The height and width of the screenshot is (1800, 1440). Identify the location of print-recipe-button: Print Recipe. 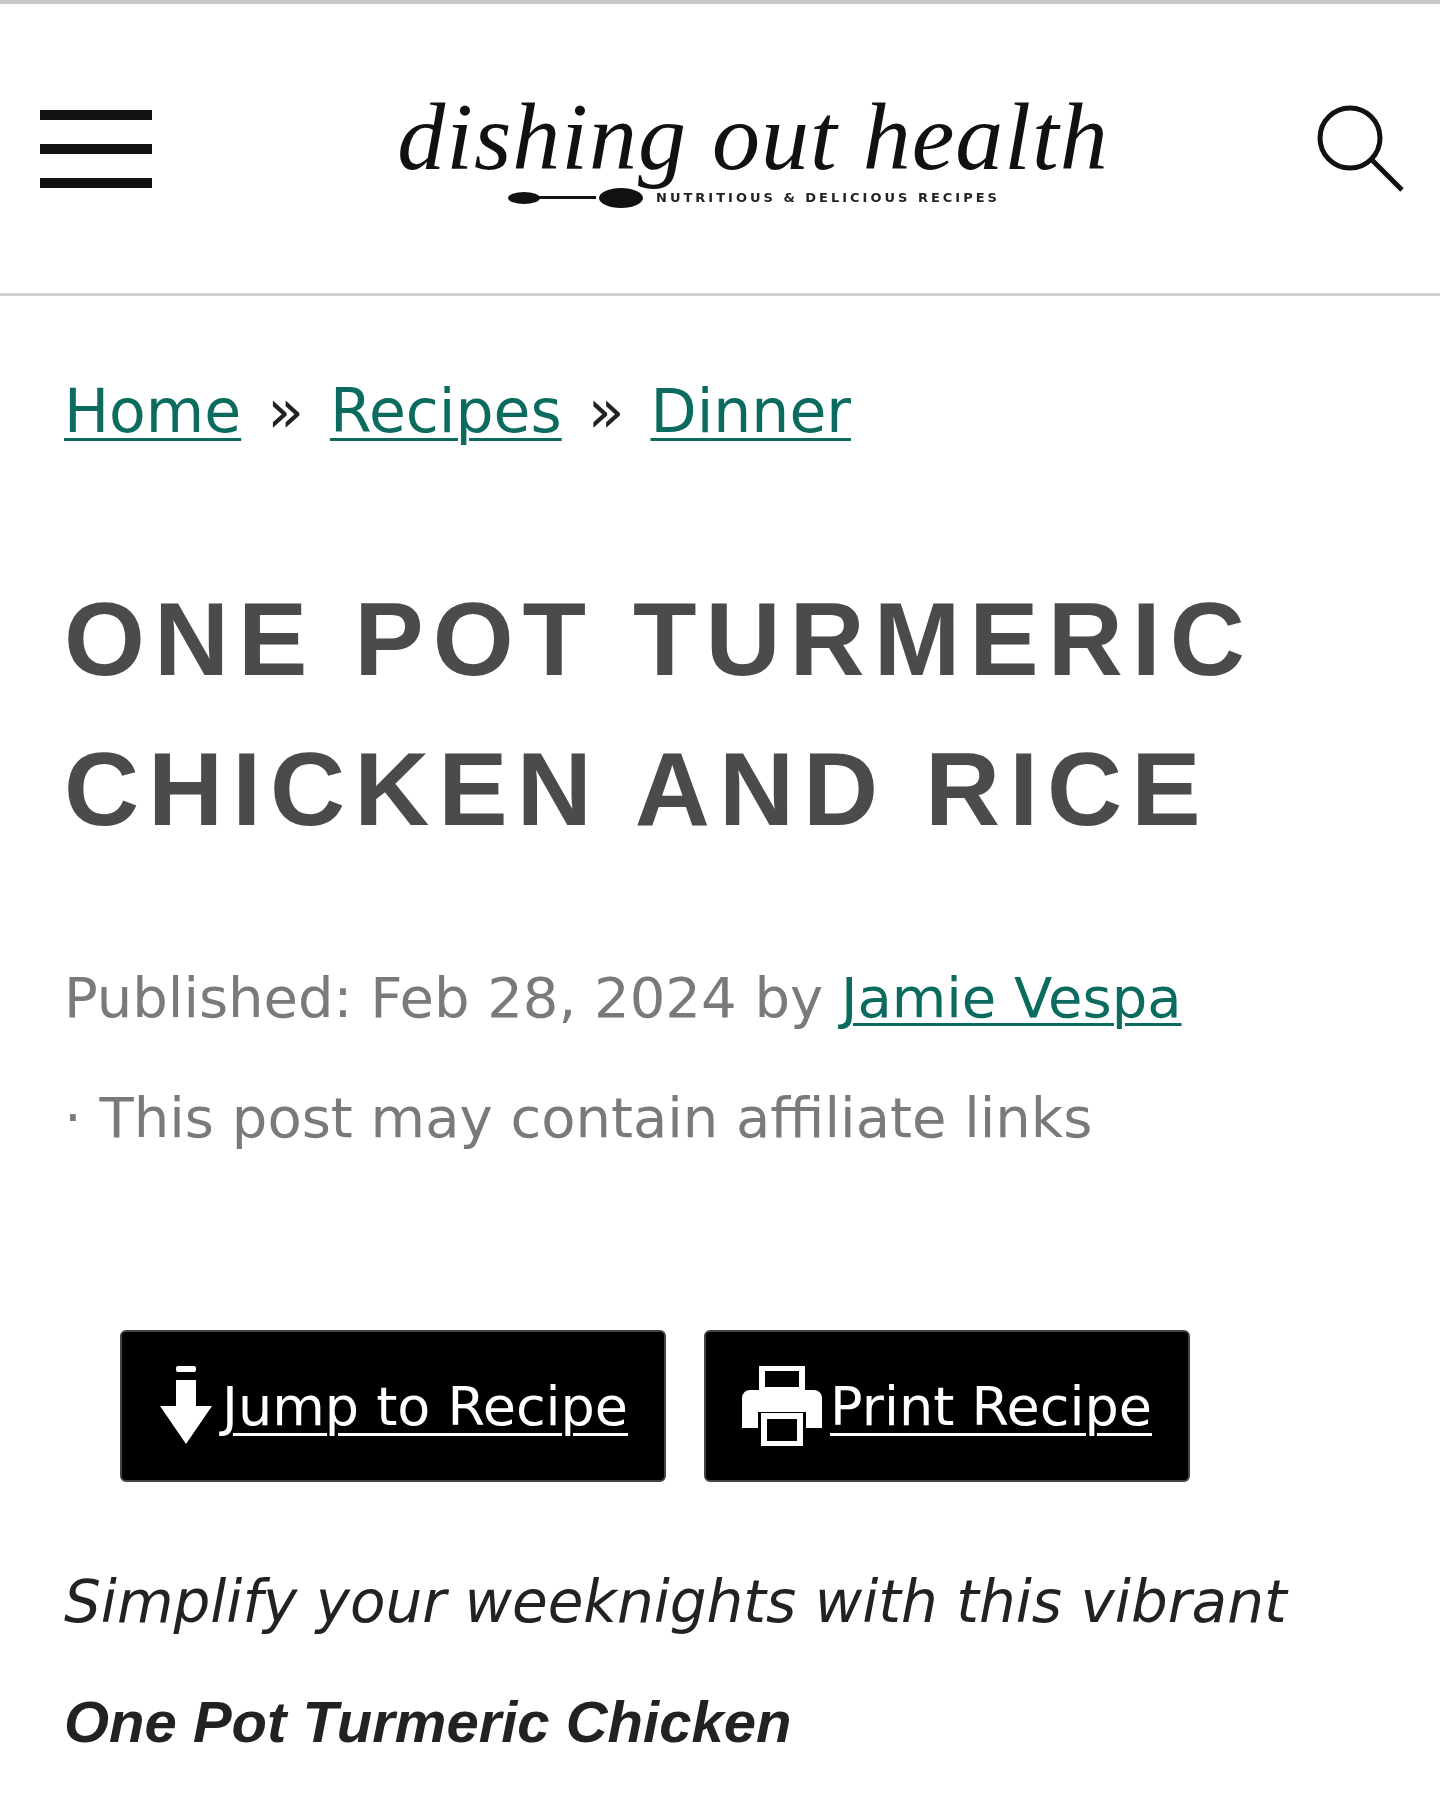
(947, 1406).